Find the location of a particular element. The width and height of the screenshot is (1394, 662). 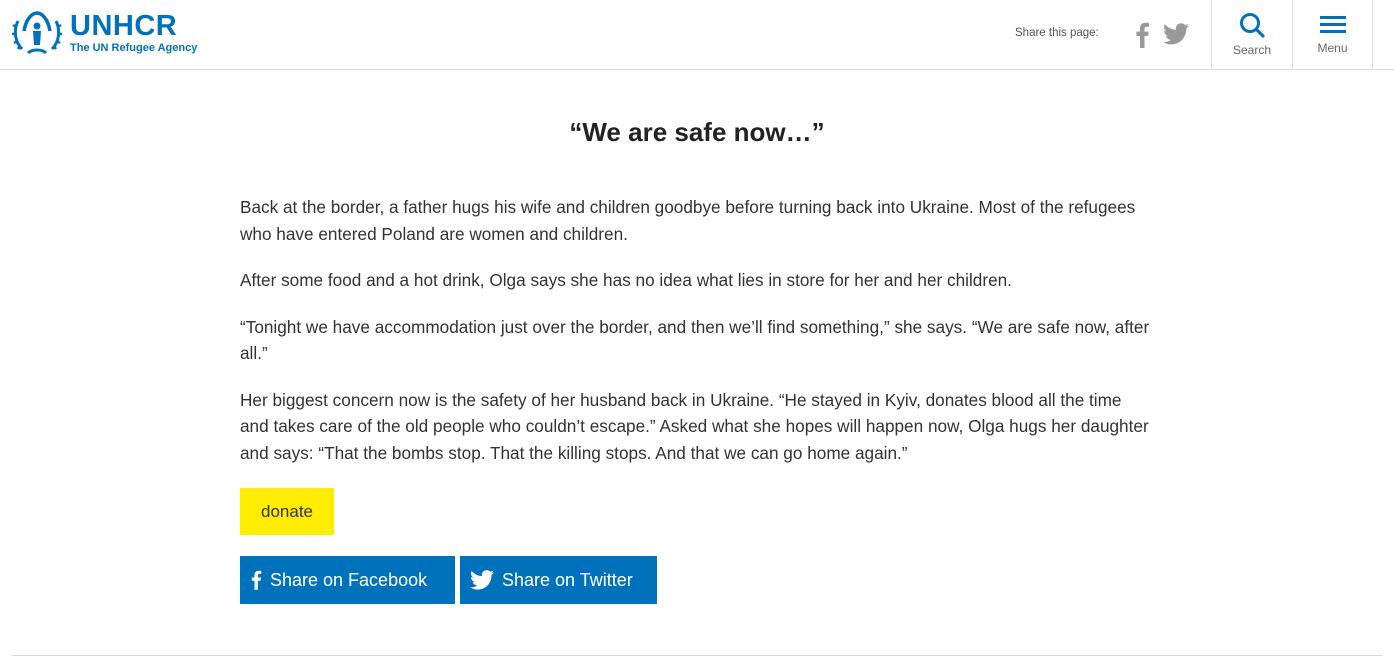

share-on-facebook-button: Share on Facebook is located at coordinates (347, 580).